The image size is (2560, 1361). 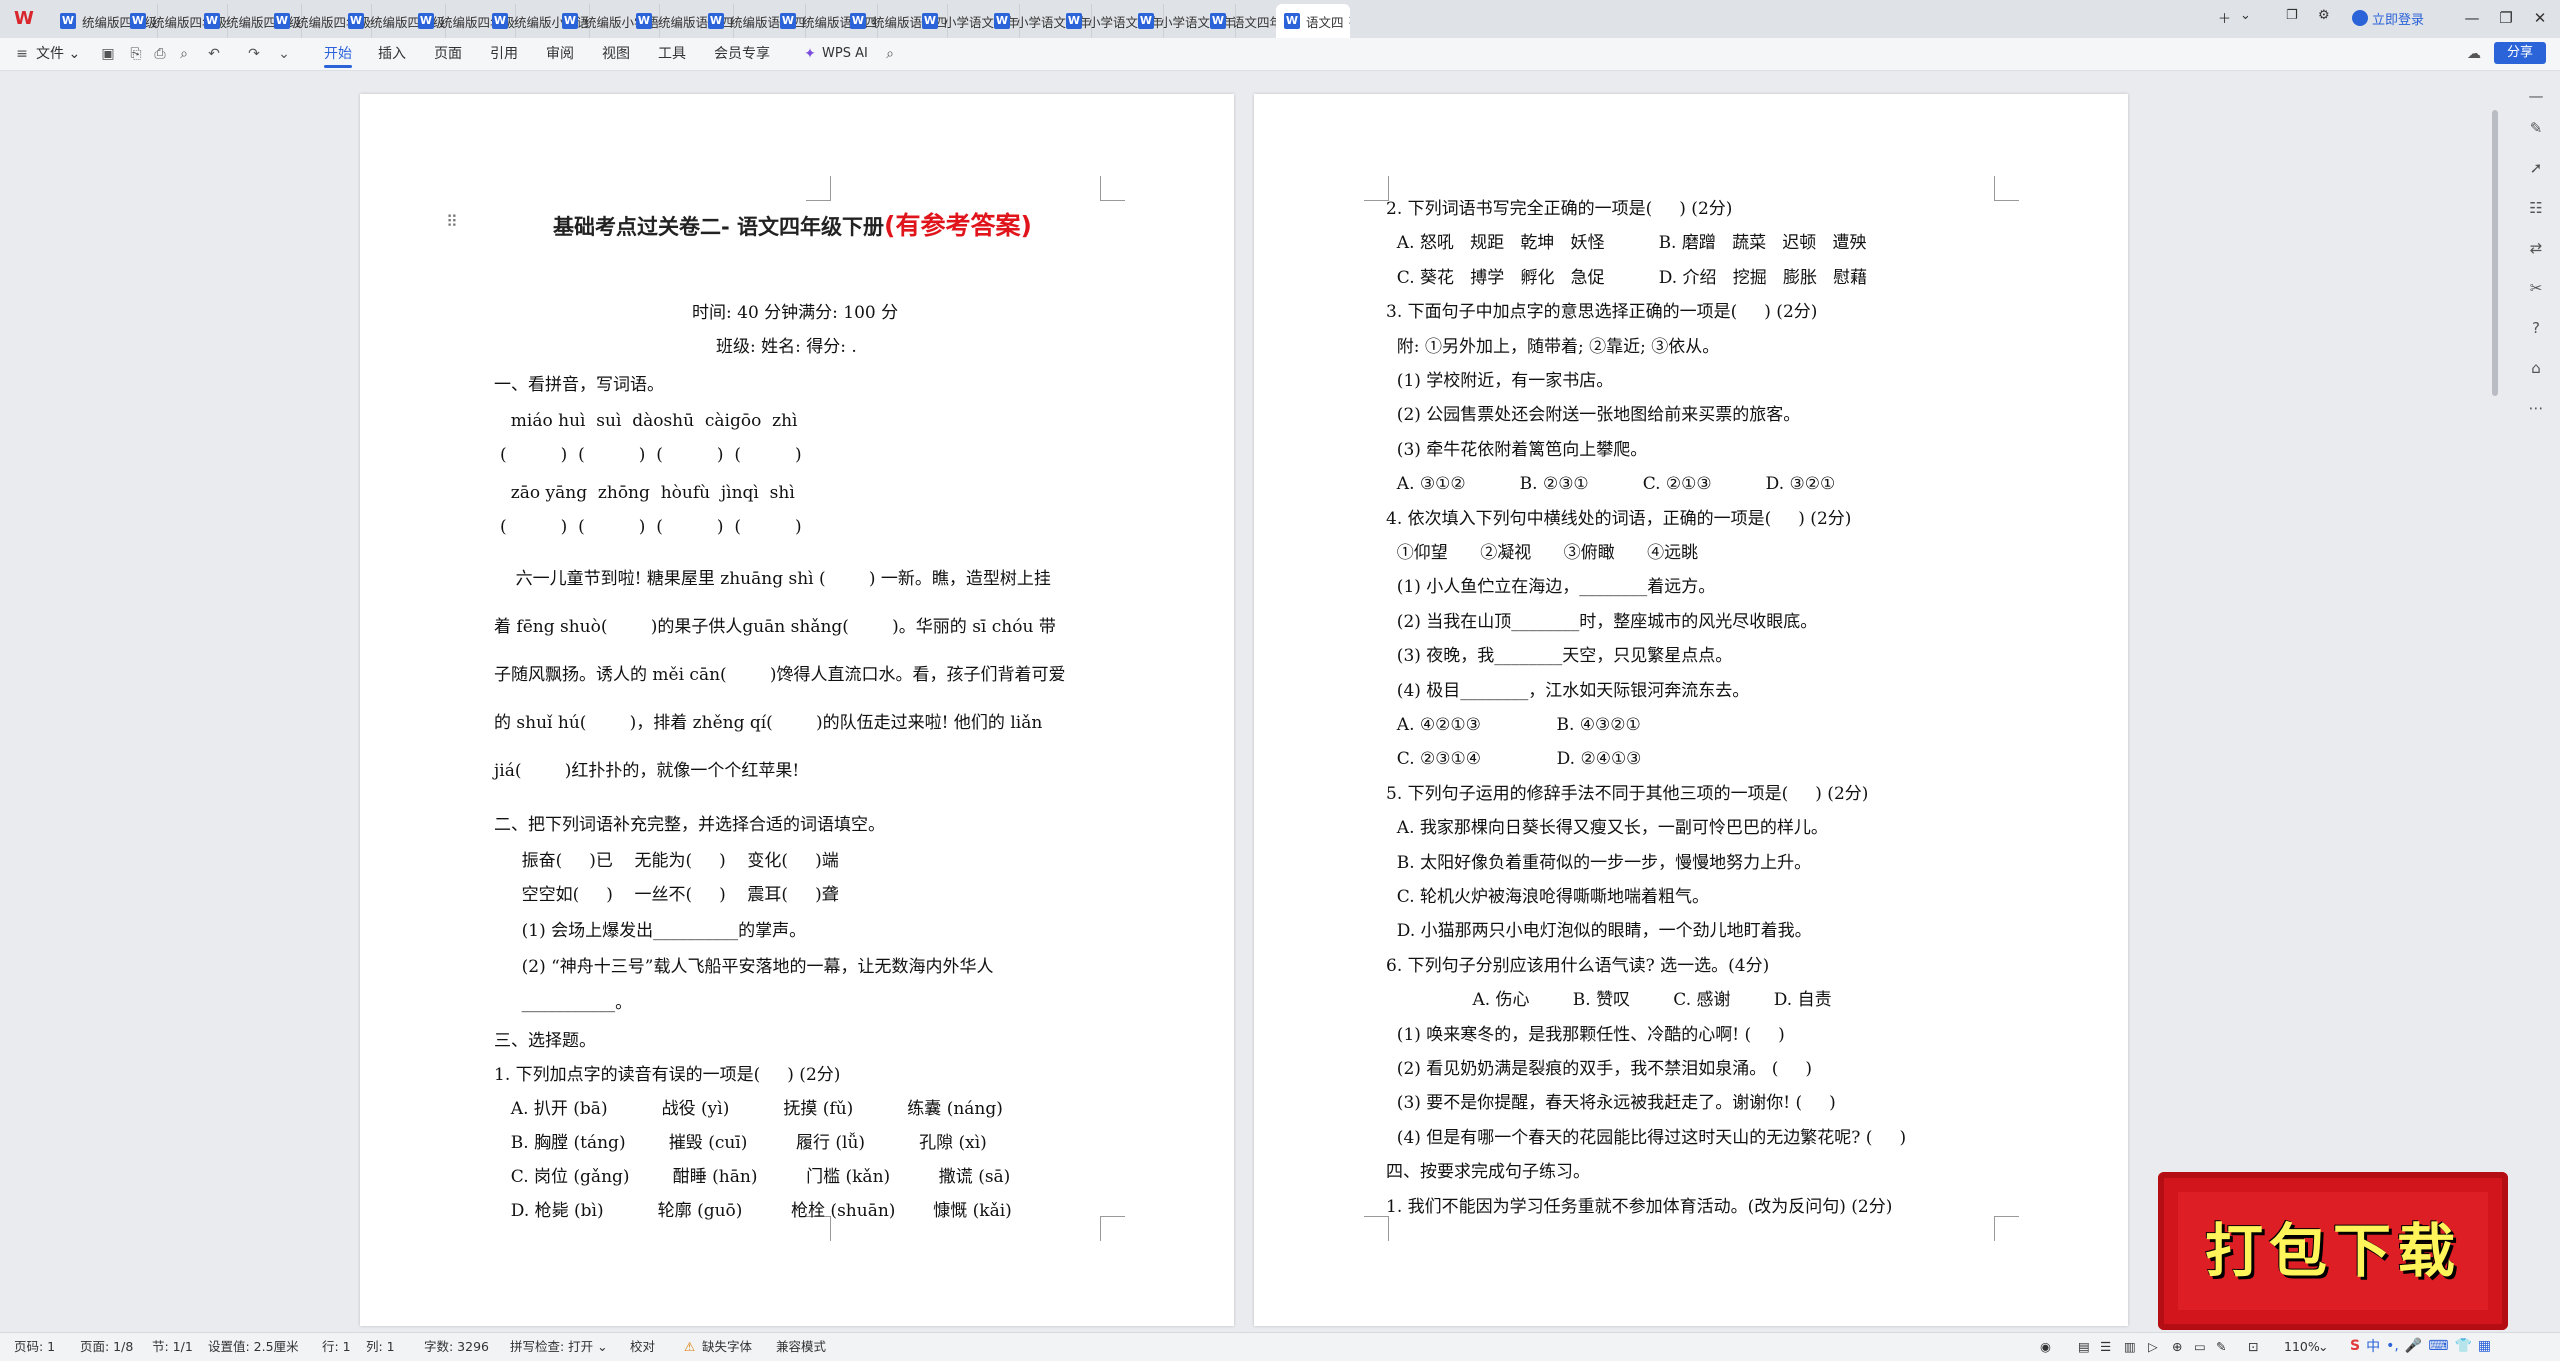 What do you see at coordinates (2333, 1251) in the screenshot?
I see `download-banner: 打包下载` at bounding box center [2333, 1251].